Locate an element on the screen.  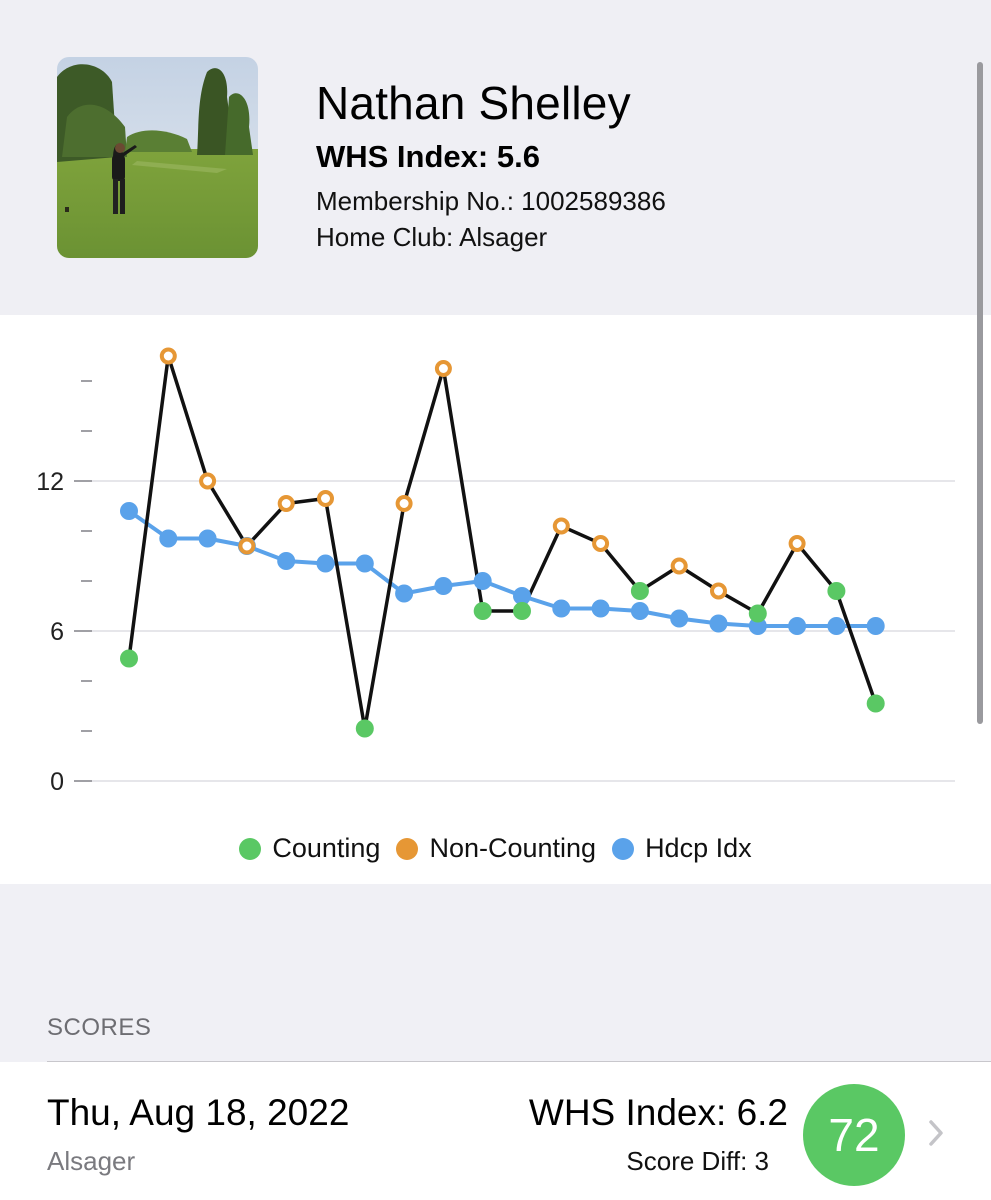
legend-counting: Counting is located at coordinates (309, 848).